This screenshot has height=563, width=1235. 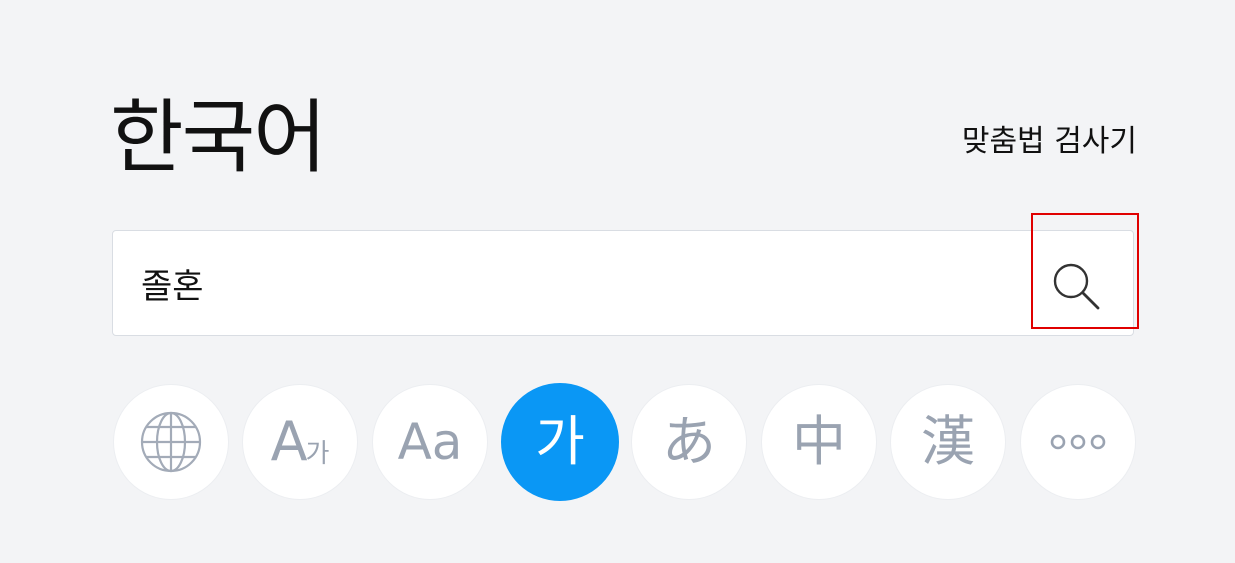 I want to click on globe-icon, so click(x=171, y=442).